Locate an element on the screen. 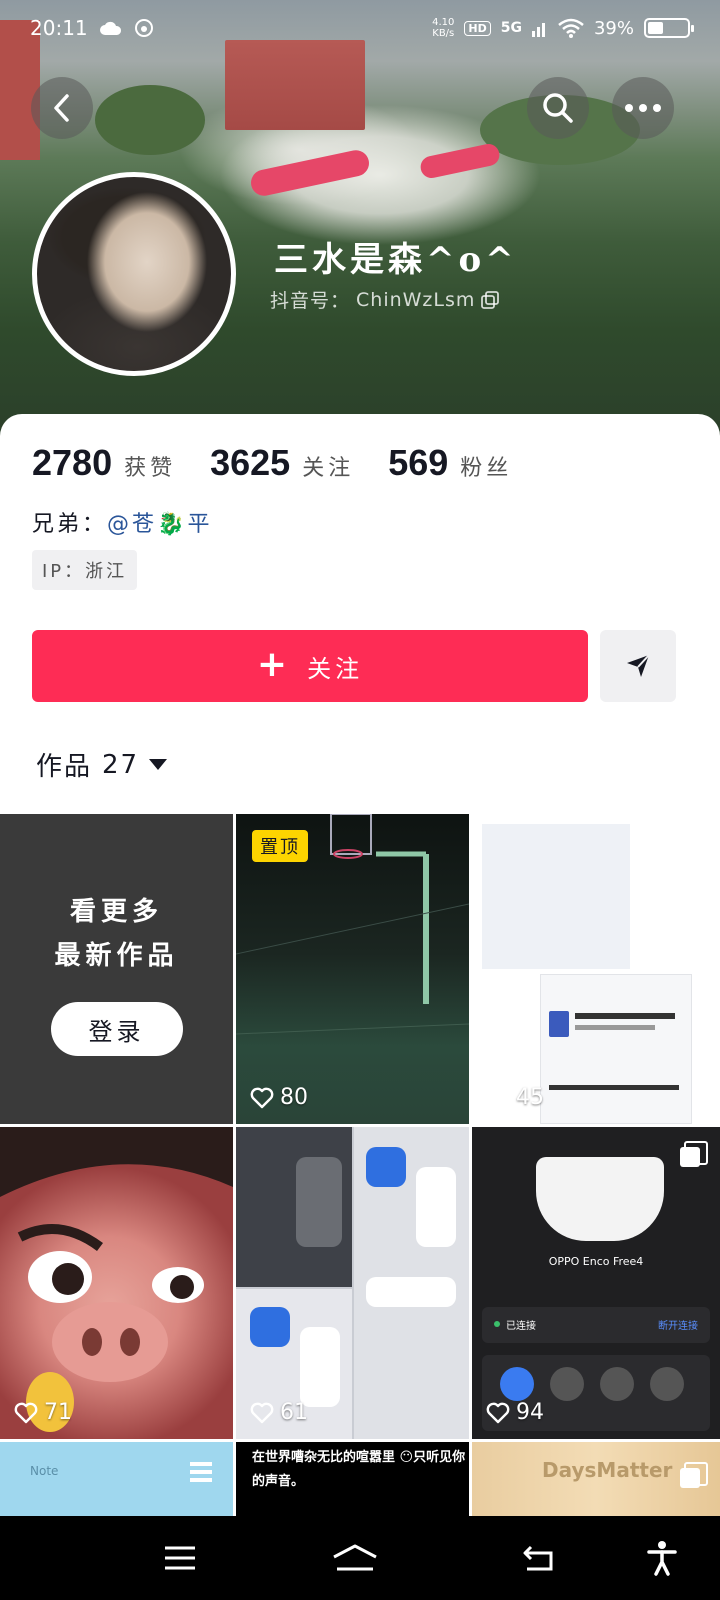 The image size is (720, 1600). hd-badge: HD is located at coordinates (477, 28).